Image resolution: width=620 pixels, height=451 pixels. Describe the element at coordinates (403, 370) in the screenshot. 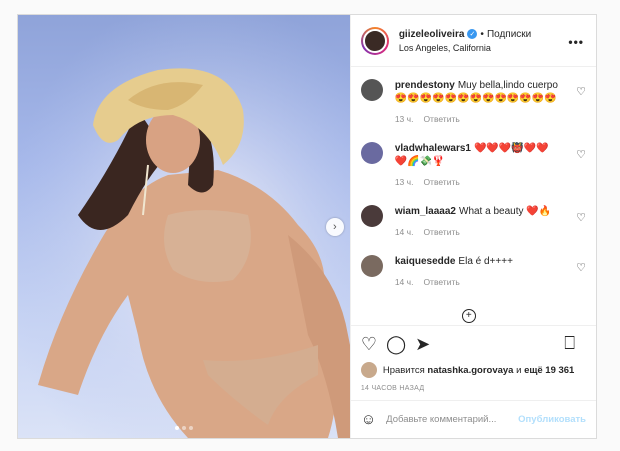

I see `likes-prefix: Нравится` at that location.